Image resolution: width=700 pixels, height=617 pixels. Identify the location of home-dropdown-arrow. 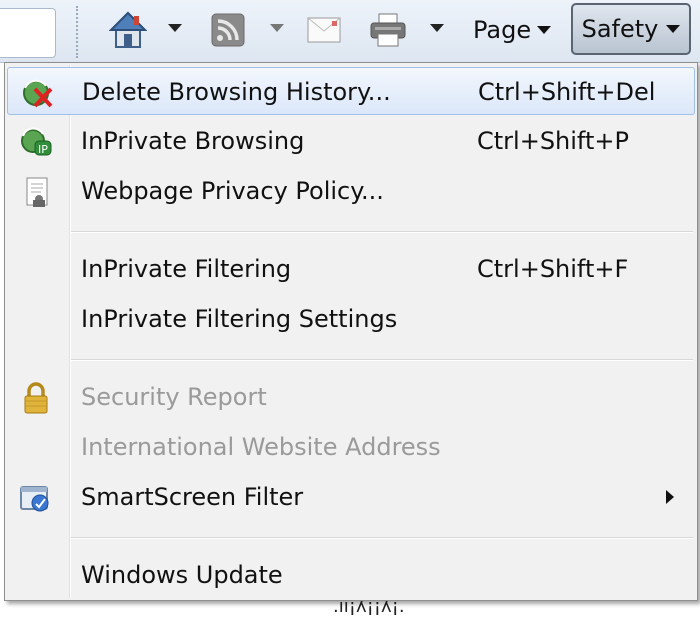
(175, 28).